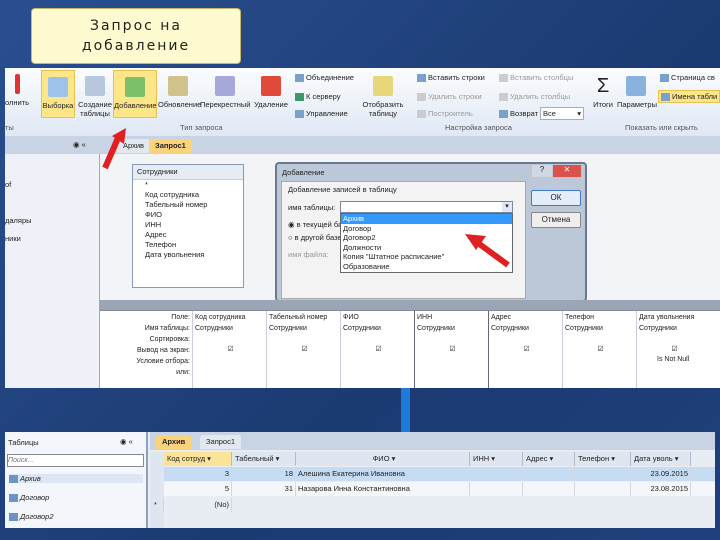 This screenshot has width=720, height=540. What do you see at coordinates (30, 478) in the screenshot?
I see `table-name: Архив` at bounding box center [30, 478].